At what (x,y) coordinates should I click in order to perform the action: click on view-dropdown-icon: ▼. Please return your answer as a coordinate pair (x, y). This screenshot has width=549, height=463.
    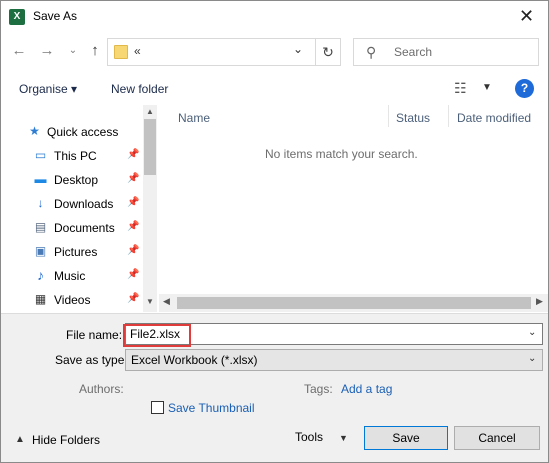
    Looking at the image, I should click on (487, 87).